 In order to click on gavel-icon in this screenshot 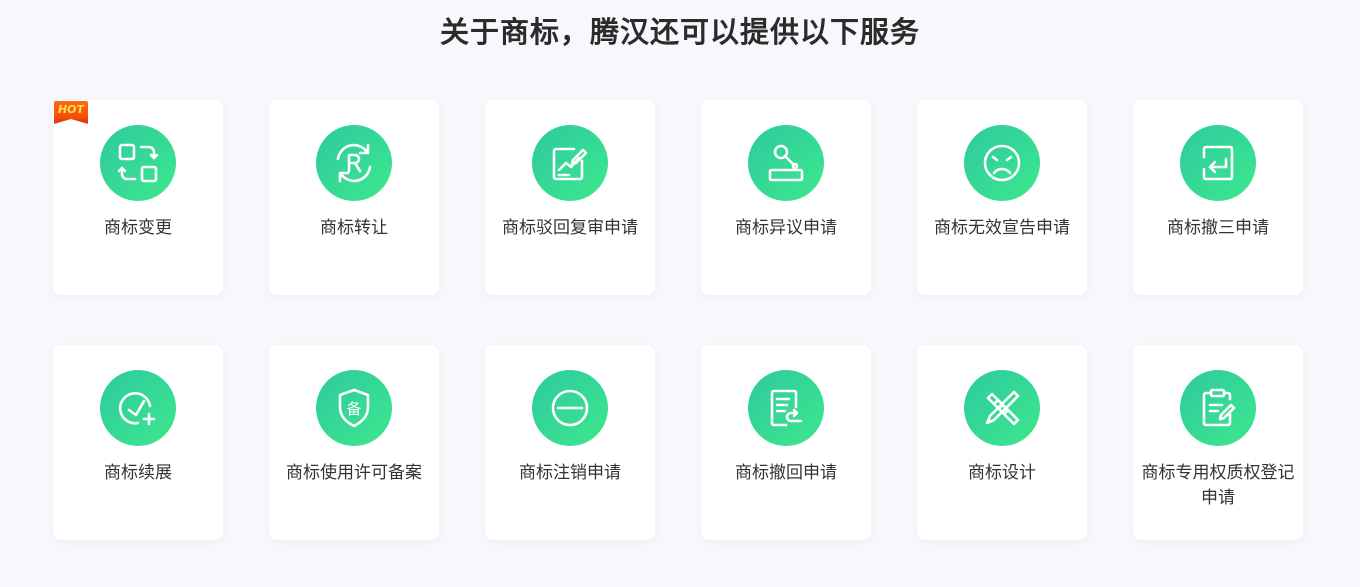, I will do `click(786, 163)`.